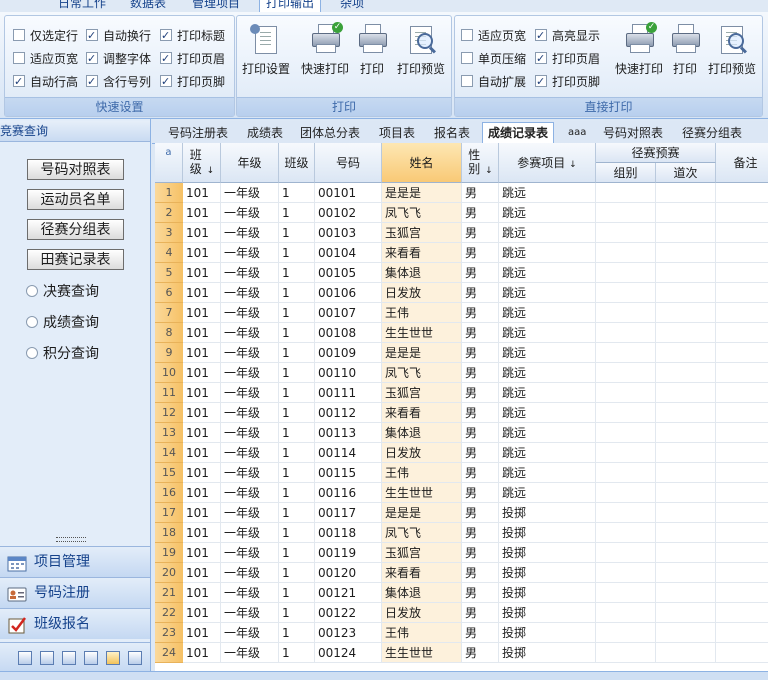 The height and width of the screenshot is (680, 768). I want to click on header-grade: 年级, so click(250, 163).